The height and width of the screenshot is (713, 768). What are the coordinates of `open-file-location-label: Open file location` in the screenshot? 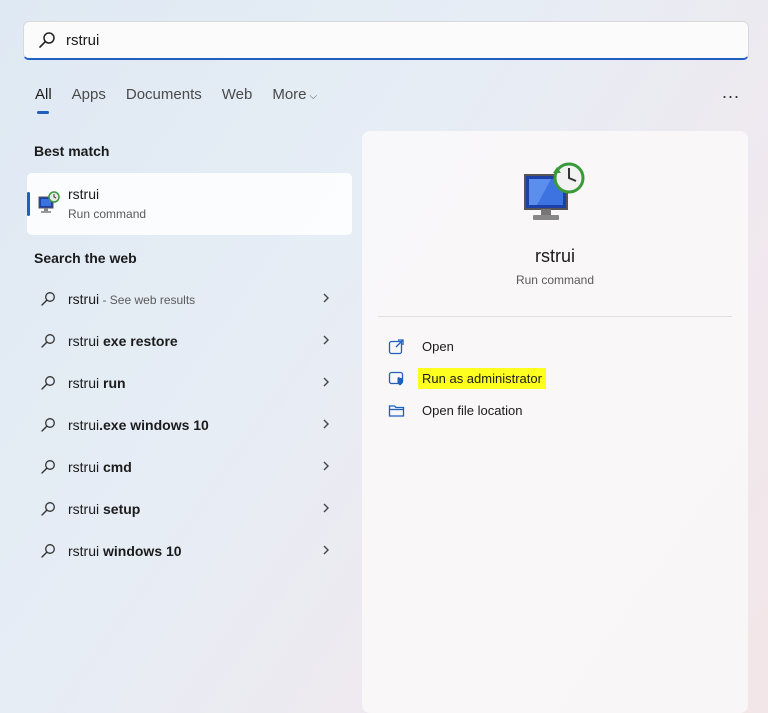 It's located at (472, 410).